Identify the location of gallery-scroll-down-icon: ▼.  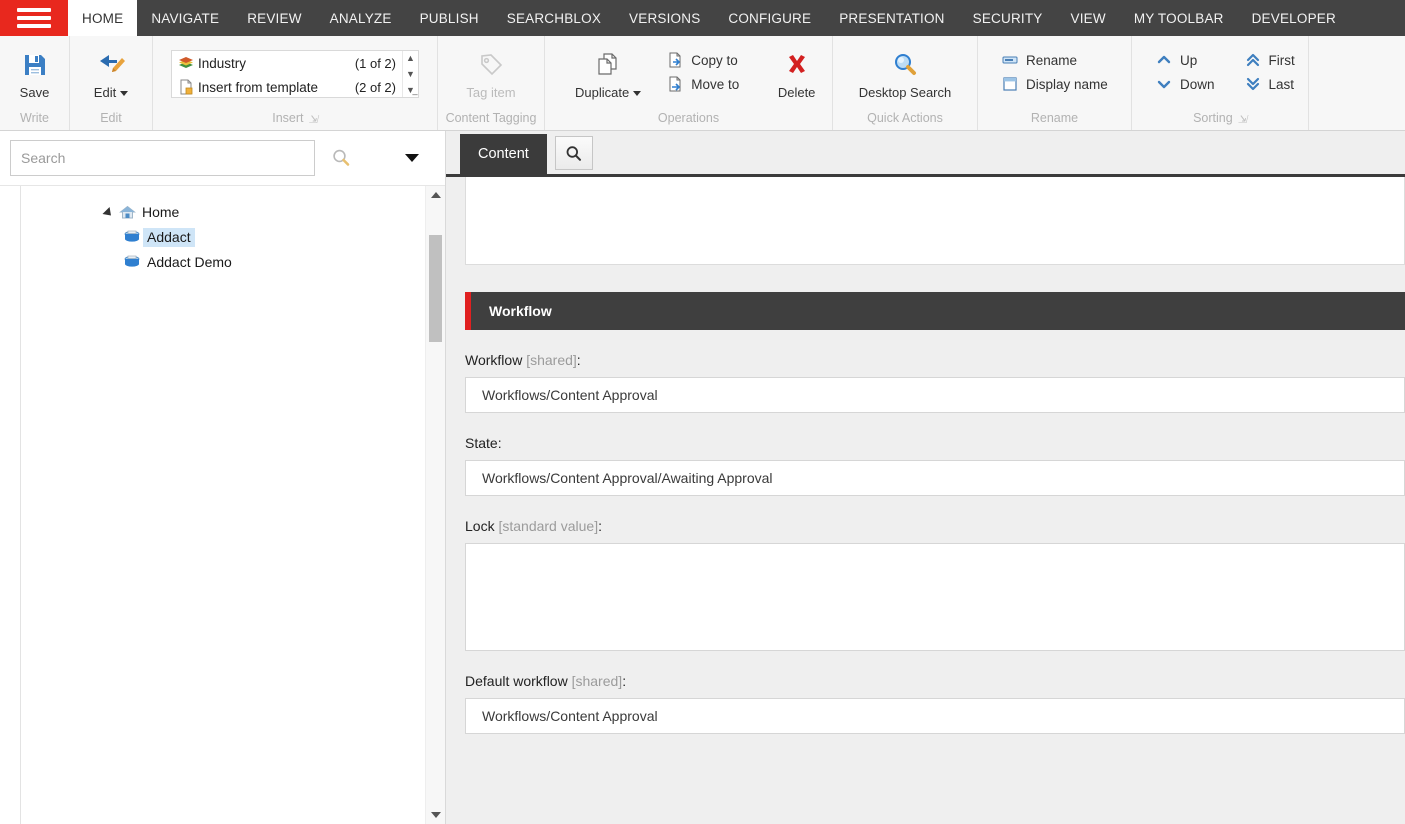
(410, 74).